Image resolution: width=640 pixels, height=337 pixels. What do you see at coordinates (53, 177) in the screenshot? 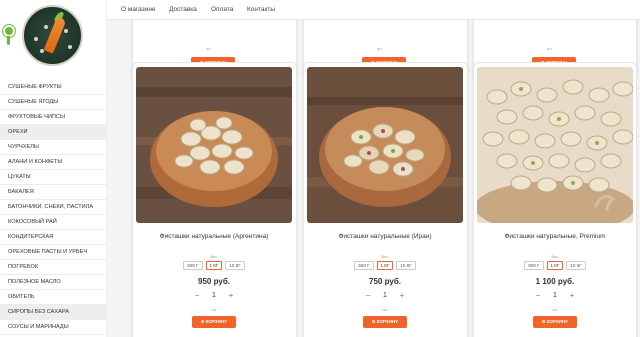
I see `sidebar-item: Цукаты` at bounding box center [53, 177].